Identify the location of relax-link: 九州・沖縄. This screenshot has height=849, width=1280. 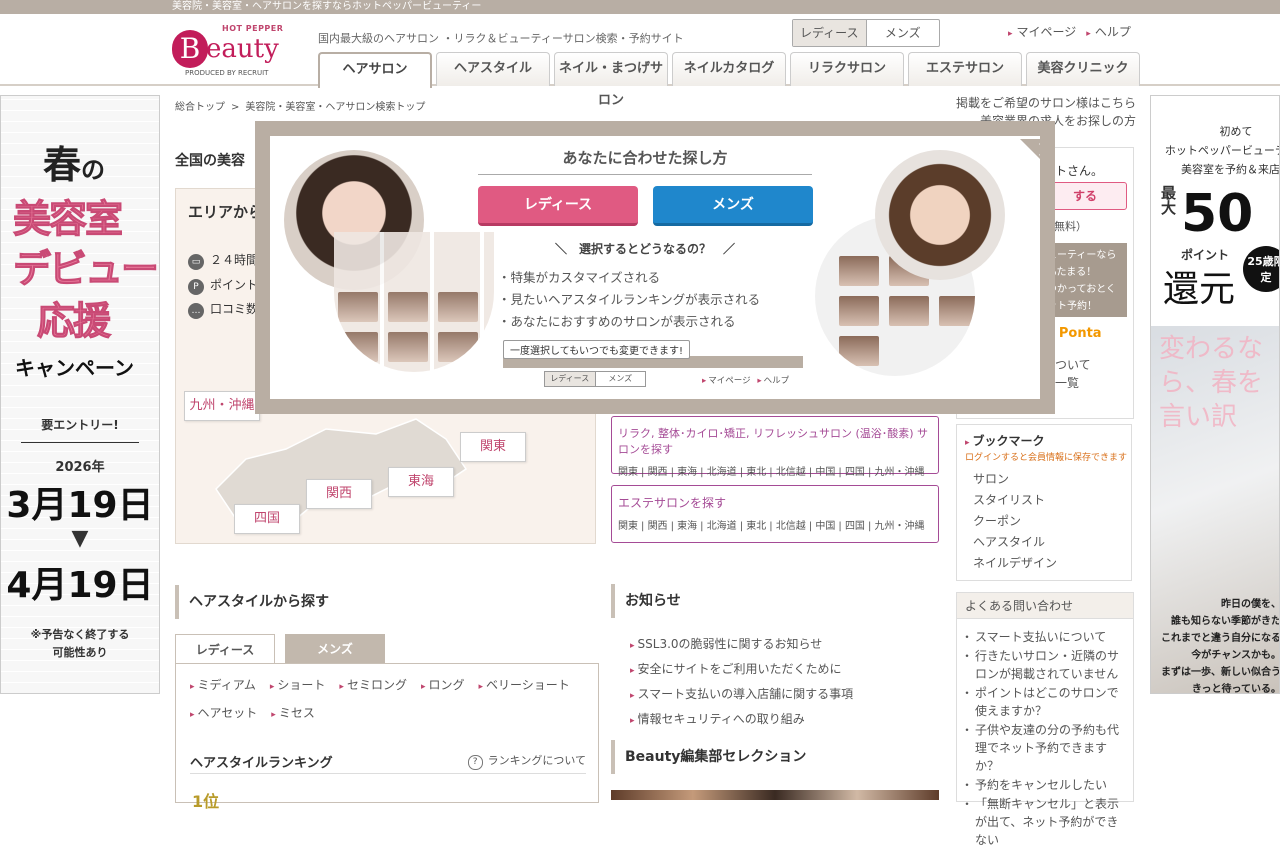
(900, 472).